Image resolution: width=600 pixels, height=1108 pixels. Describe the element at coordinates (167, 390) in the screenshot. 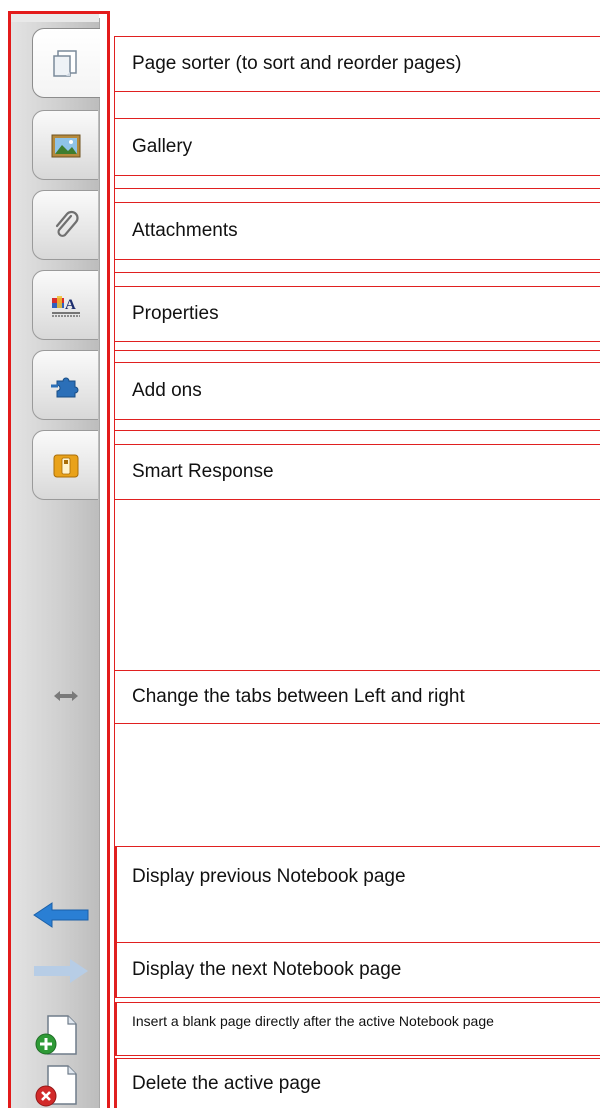

I see `label-add-ons-text: Add ons` at that location.